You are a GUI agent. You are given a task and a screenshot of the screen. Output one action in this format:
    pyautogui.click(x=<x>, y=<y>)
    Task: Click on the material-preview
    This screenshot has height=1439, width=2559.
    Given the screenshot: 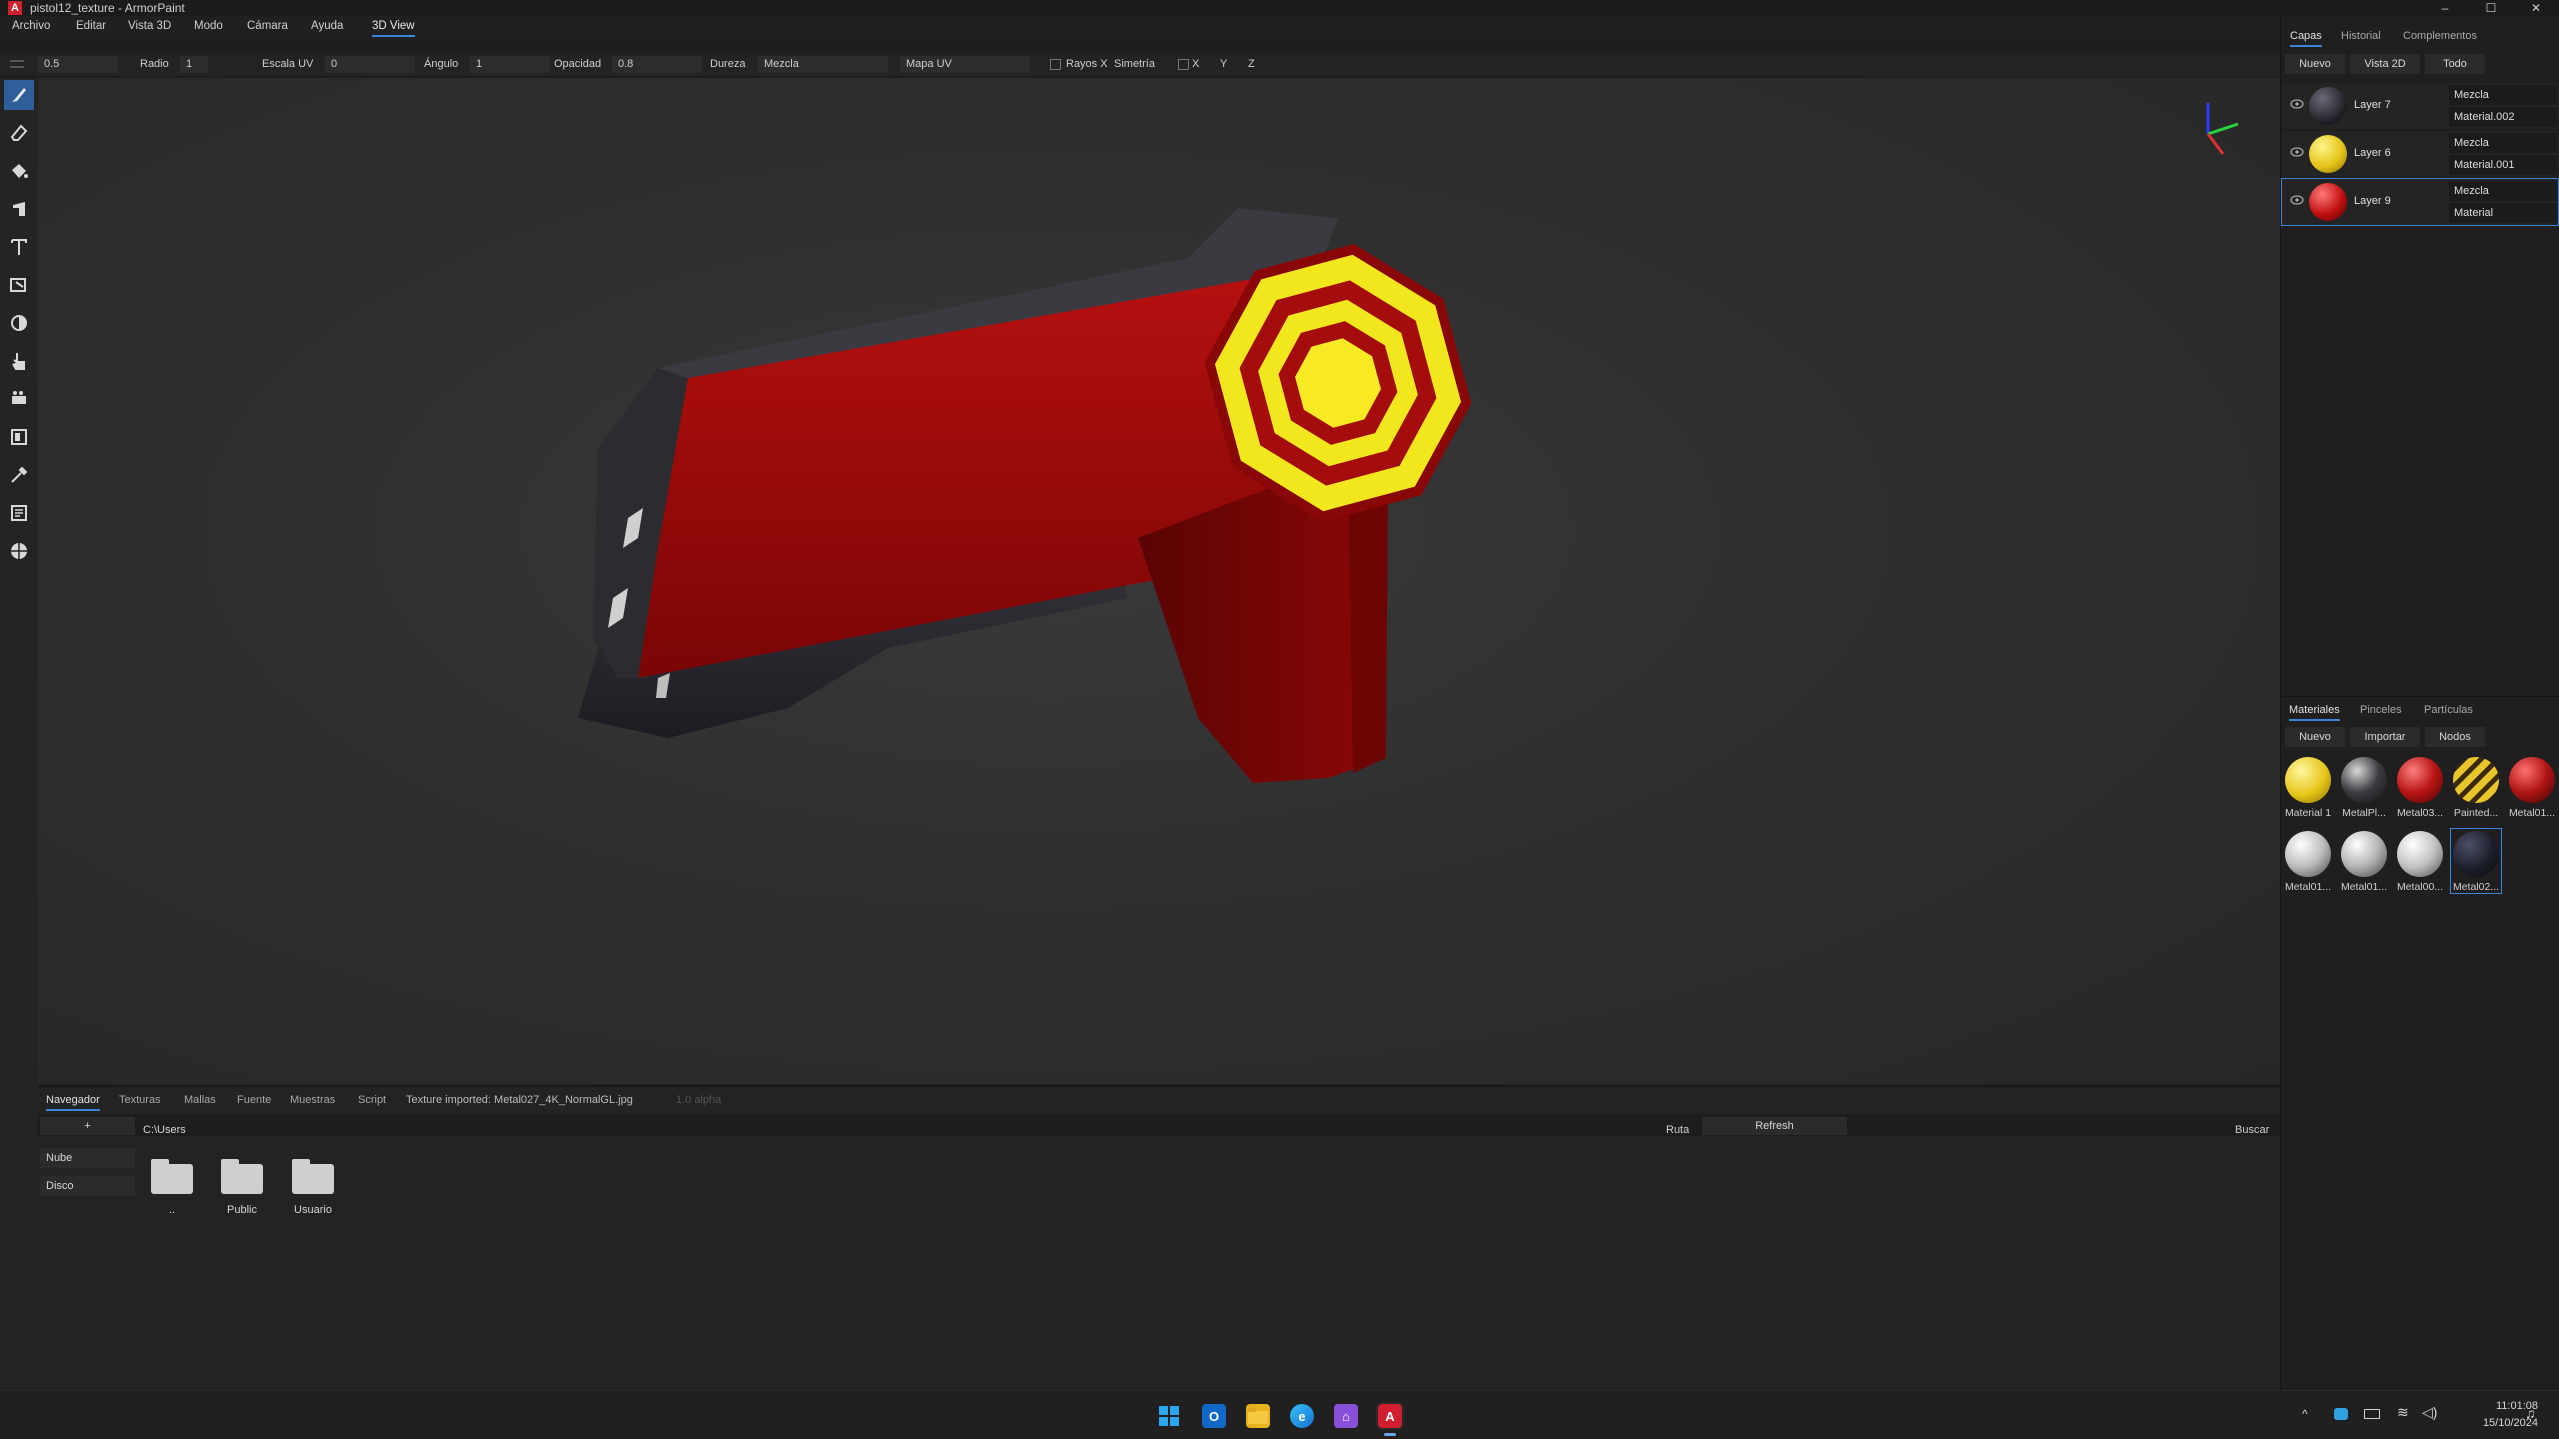 What is the action you would take?
    pyautogui.click(x=2420, y=780)
    